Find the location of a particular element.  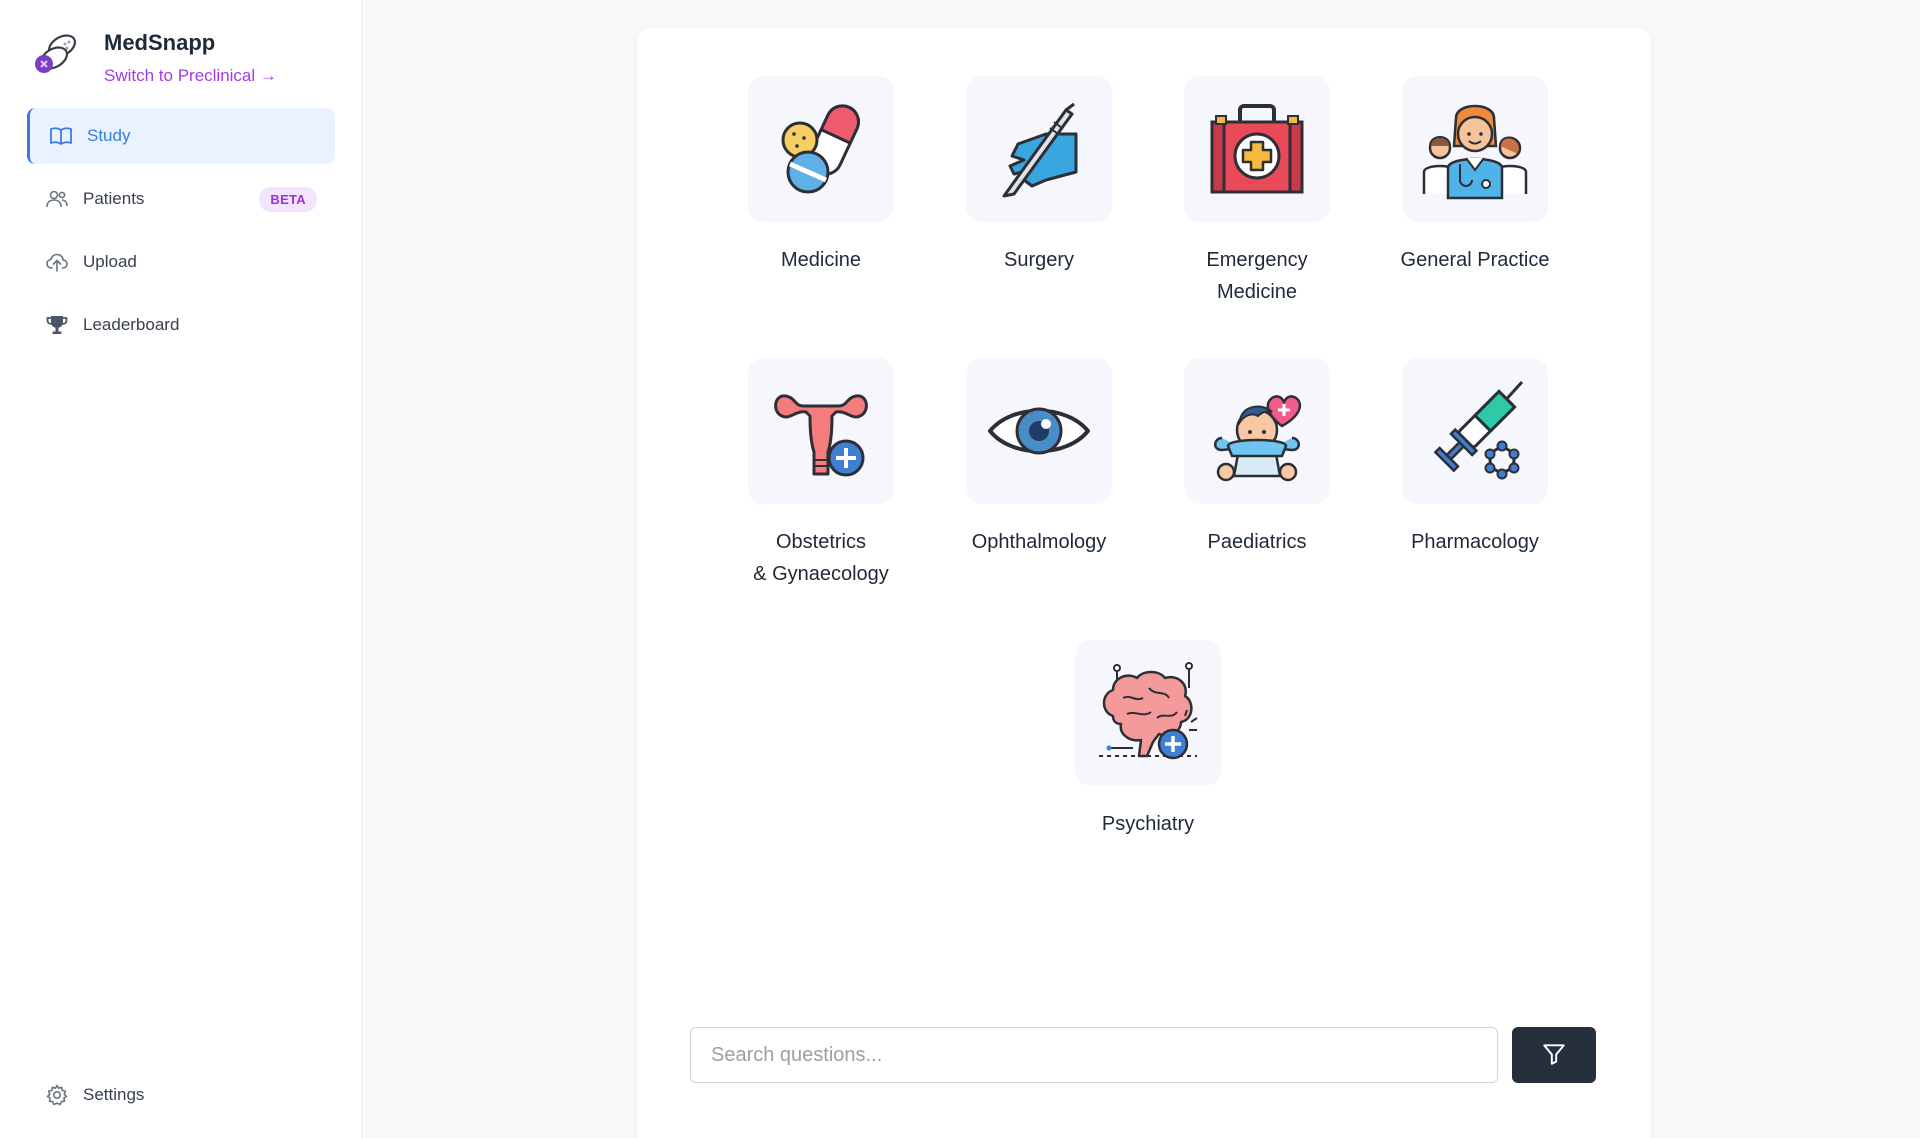

switch-to-preclinical-link: Switch to Preclinical → is located at coordinates (190, 76).